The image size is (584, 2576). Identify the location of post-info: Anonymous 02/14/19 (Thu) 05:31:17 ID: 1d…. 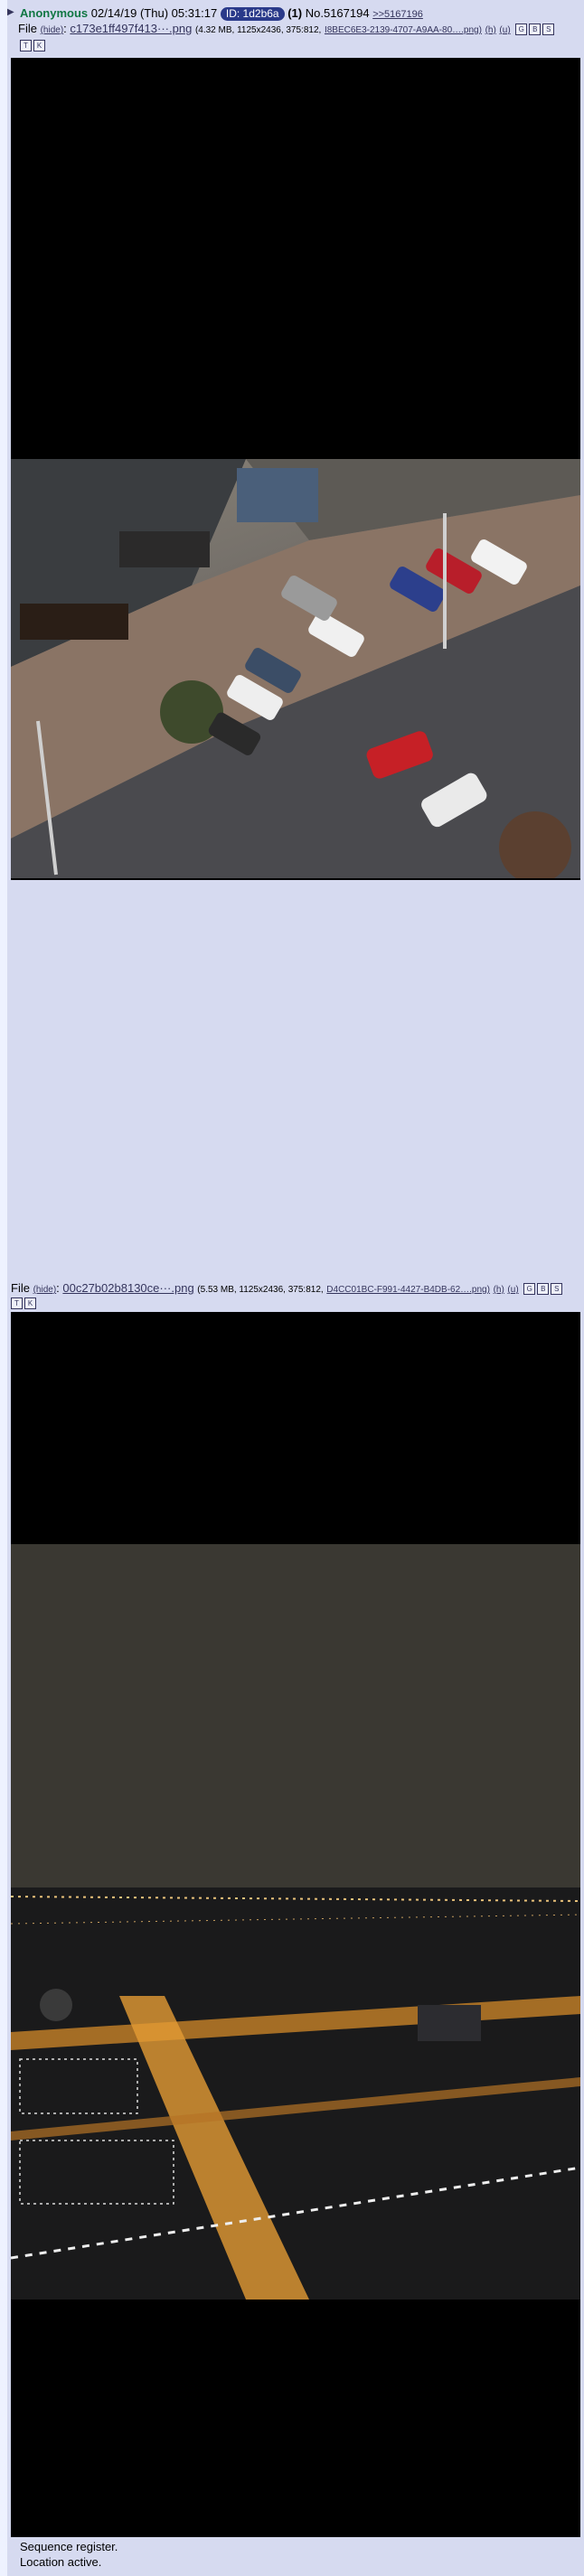
(300, 13).